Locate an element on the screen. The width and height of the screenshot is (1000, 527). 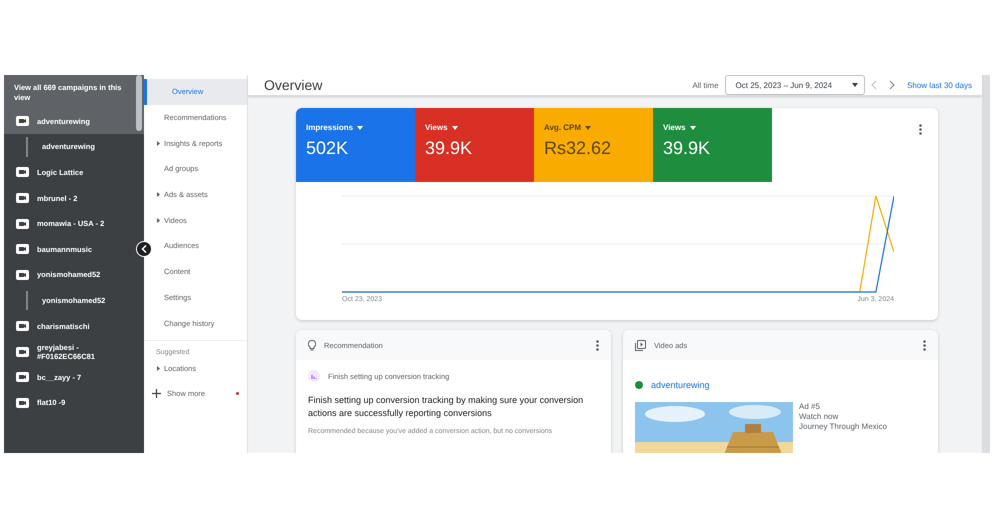
campaign-link: adventurewing is located at coordinates (680, 385).